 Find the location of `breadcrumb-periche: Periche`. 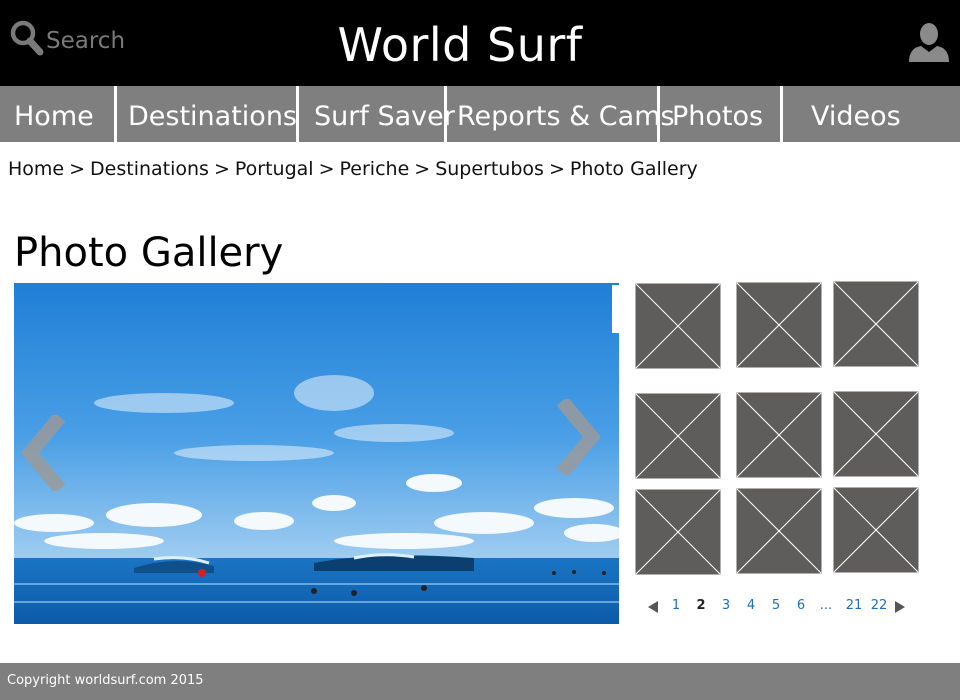

breadcrumb-periche: Periche is located at coordinates (375, 169).